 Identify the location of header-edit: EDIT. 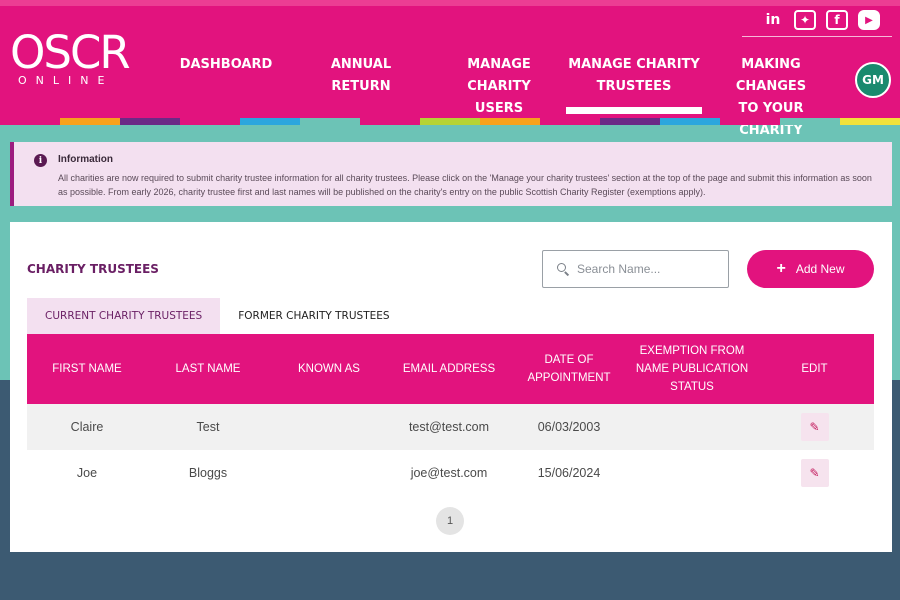
(814, 369).